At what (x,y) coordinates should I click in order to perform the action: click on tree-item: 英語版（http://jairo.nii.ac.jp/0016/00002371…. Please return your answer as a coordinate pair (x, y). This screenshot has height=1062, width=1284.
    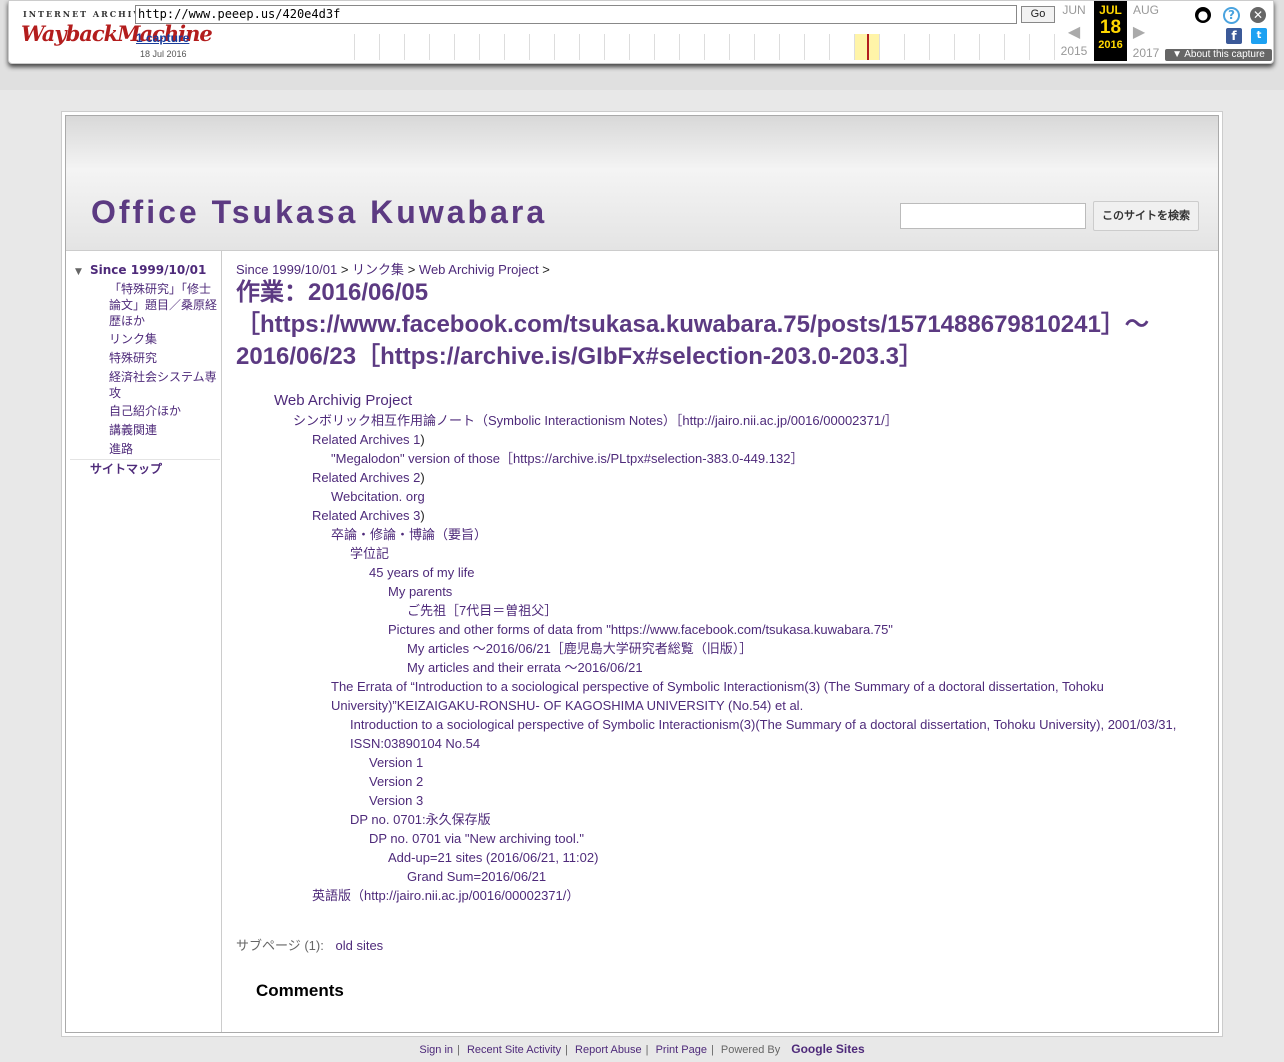
    Looking at the image, I should click on (445, 895).